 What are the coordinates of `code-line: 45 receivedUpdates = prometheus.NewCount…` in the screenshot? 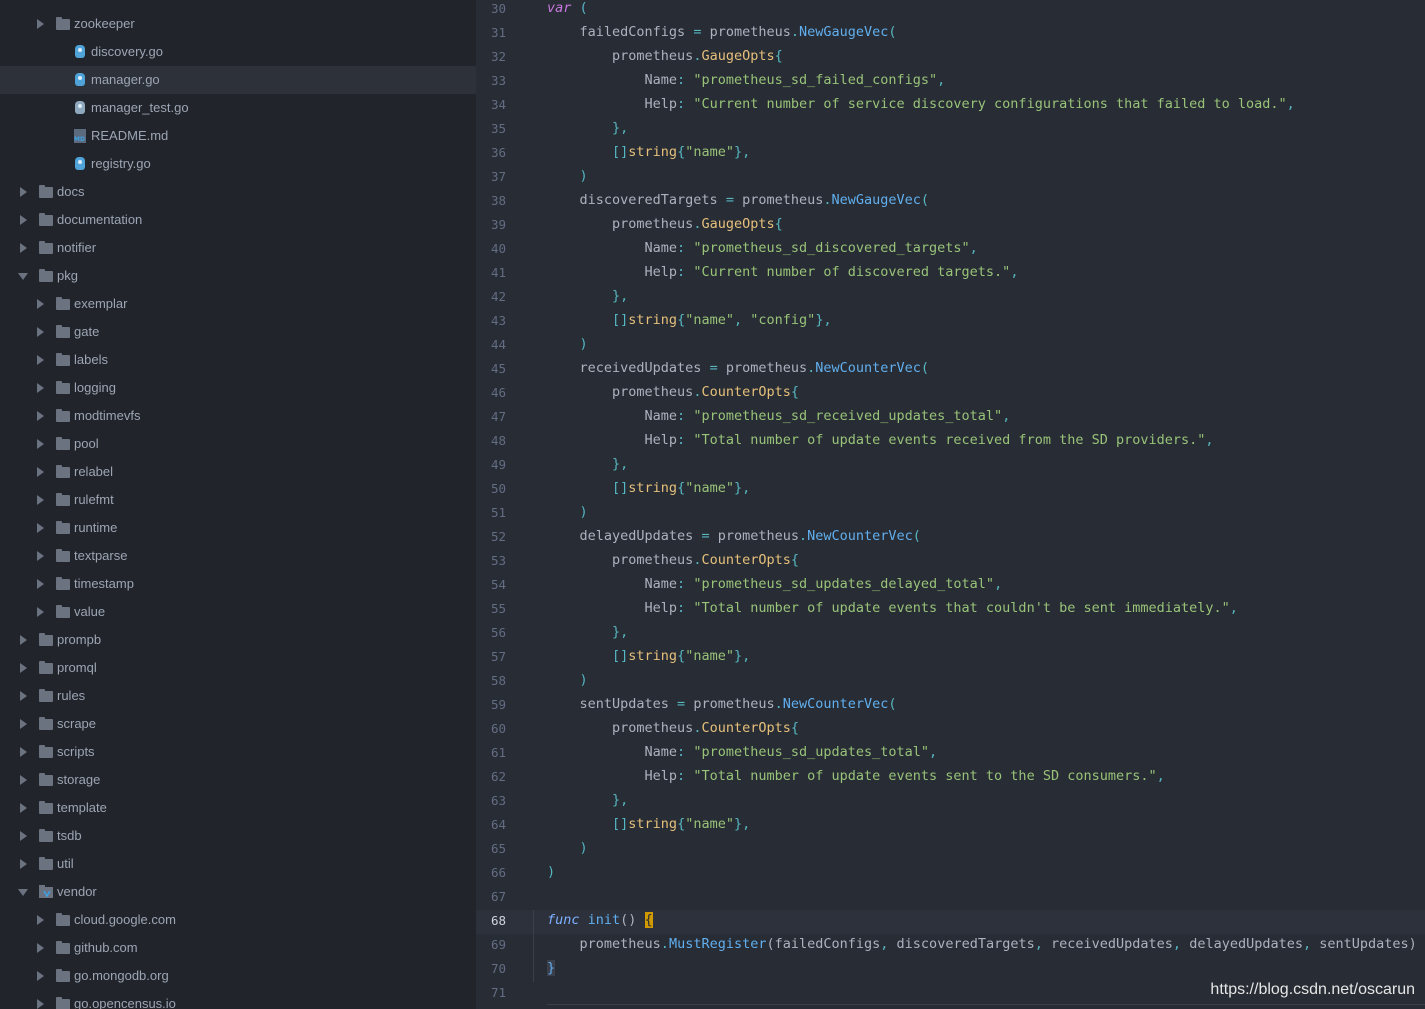 It's located at (950, 370).